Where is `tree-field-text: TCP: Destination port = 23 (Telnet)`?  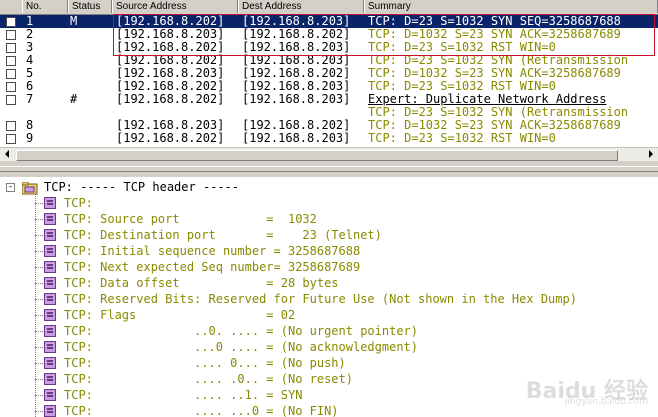
tree-field-text: TCP: Destination port = 23 (Telnet) is located at coordinates (223, 235).